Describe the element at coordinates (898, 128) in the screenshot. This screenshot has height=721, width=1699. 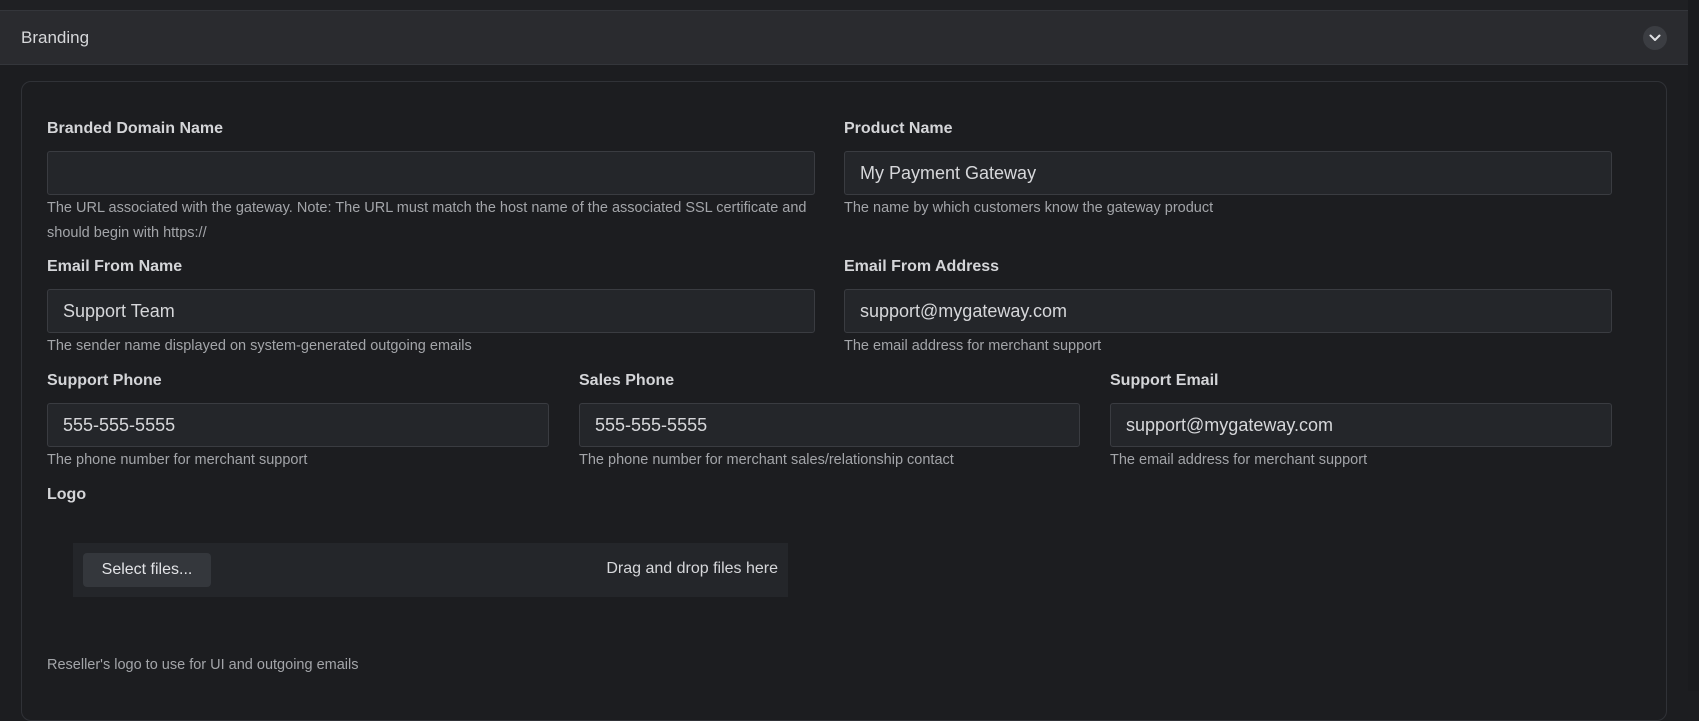
I see `product-name-label: Product Name` at that location.